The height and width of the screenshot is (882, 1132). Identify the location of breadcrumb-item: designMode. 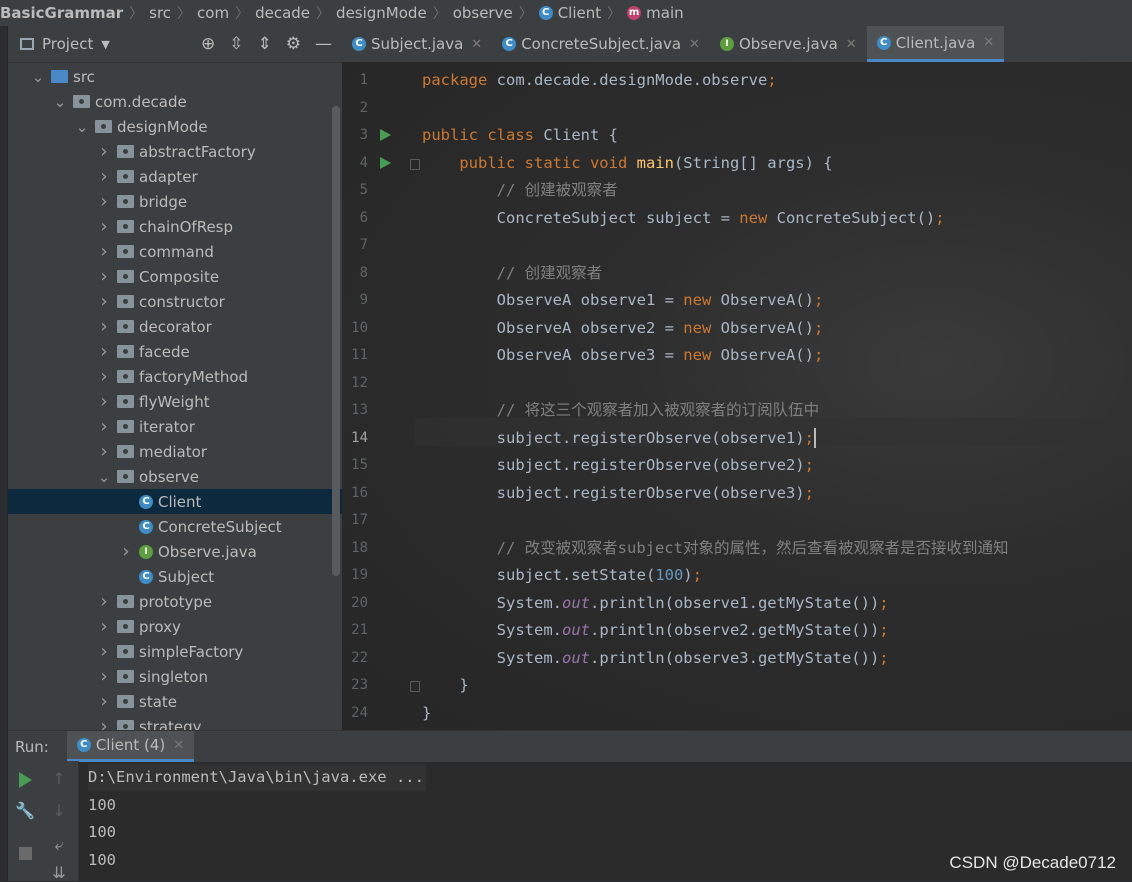
(381, 13).